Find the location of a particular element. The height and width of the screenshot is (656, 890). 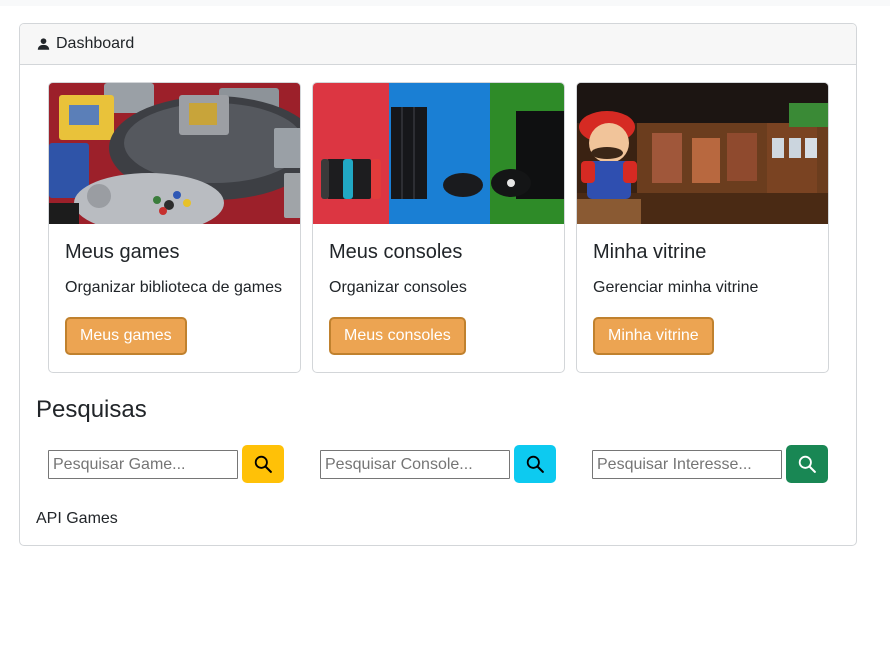

n64-games-image is located at coordinates (174, 153).